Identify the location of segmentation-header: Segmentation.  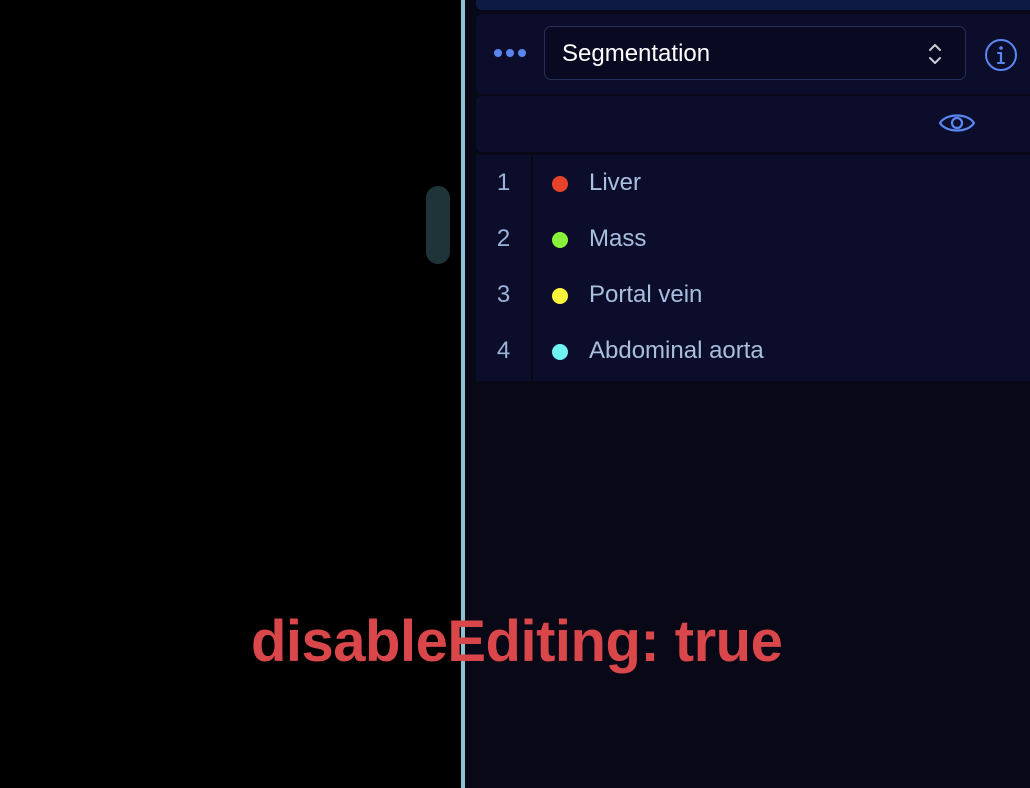
(753, 54).